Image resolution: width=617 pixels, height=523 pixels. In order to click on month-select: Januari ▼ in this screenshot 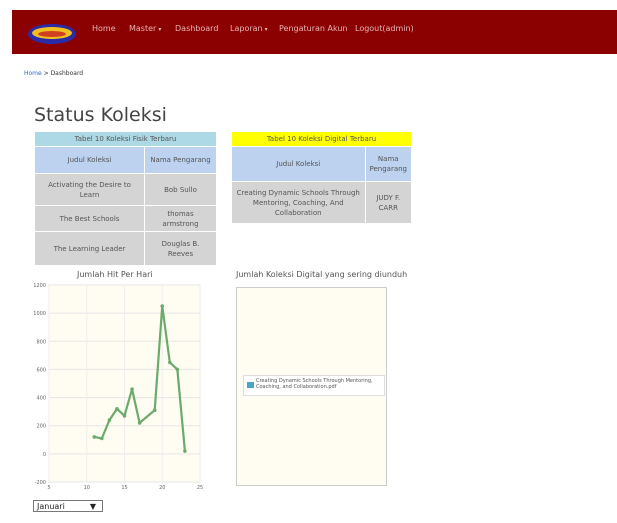, I will do `click(68, 506)`.